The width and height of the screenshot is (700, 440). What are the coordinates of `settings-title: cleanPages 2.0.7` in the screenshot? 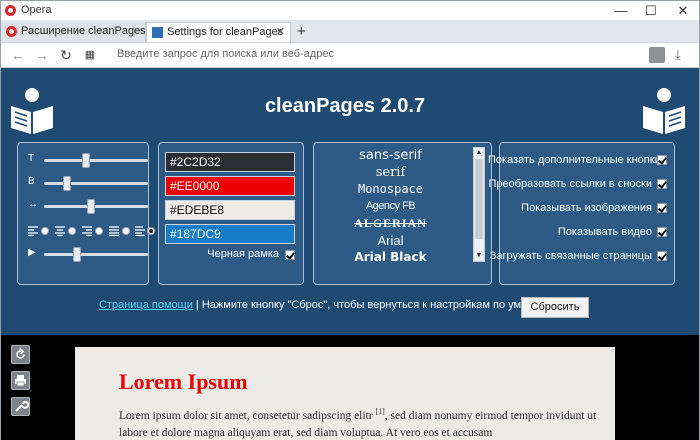 It's located at (345, 106).